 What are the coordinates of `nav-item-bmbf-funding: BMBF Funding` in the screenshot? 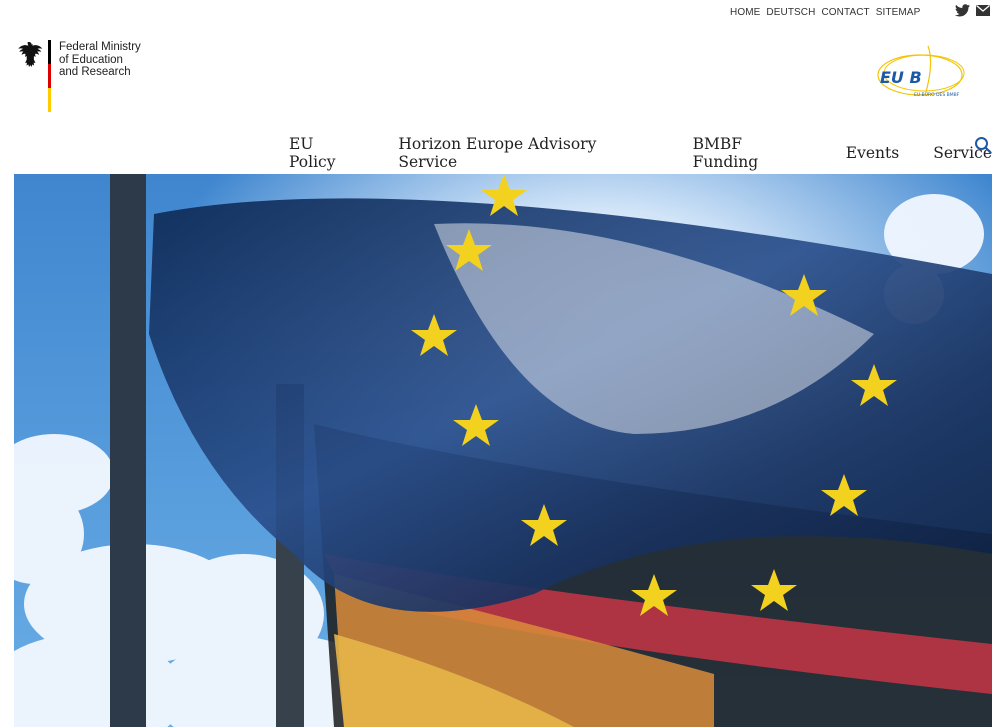 It's located at (752, 153).